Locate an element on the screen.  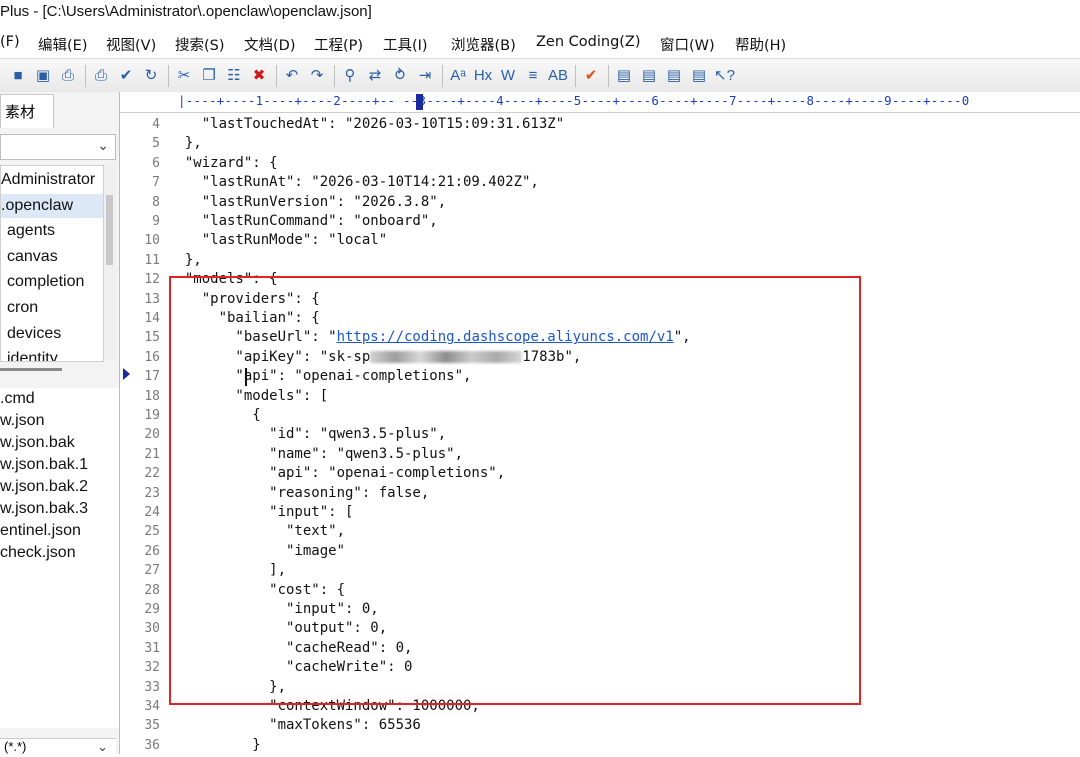
file-list-item: w.json.bak is located at coordinates (37, 443).